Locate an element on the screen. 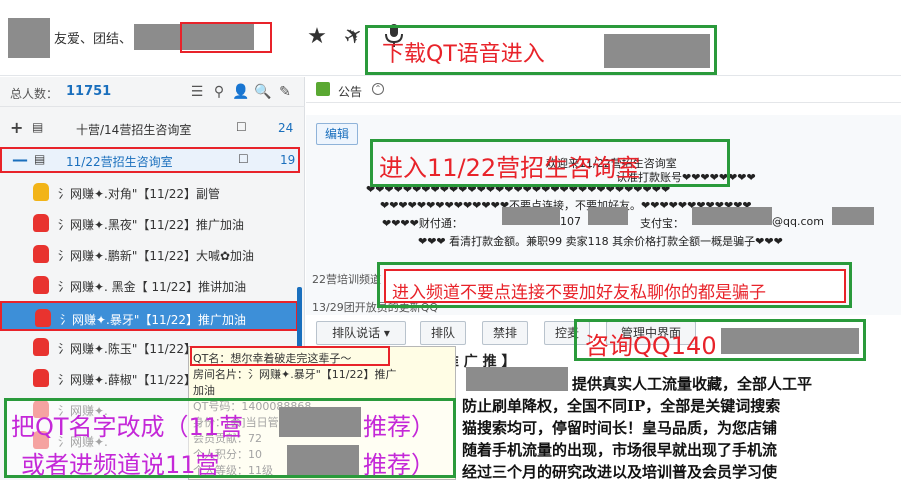 This screenshot has height=480, width=901. channel-name: 11/22营招生咨询室 is located at coordinates (119, 162).